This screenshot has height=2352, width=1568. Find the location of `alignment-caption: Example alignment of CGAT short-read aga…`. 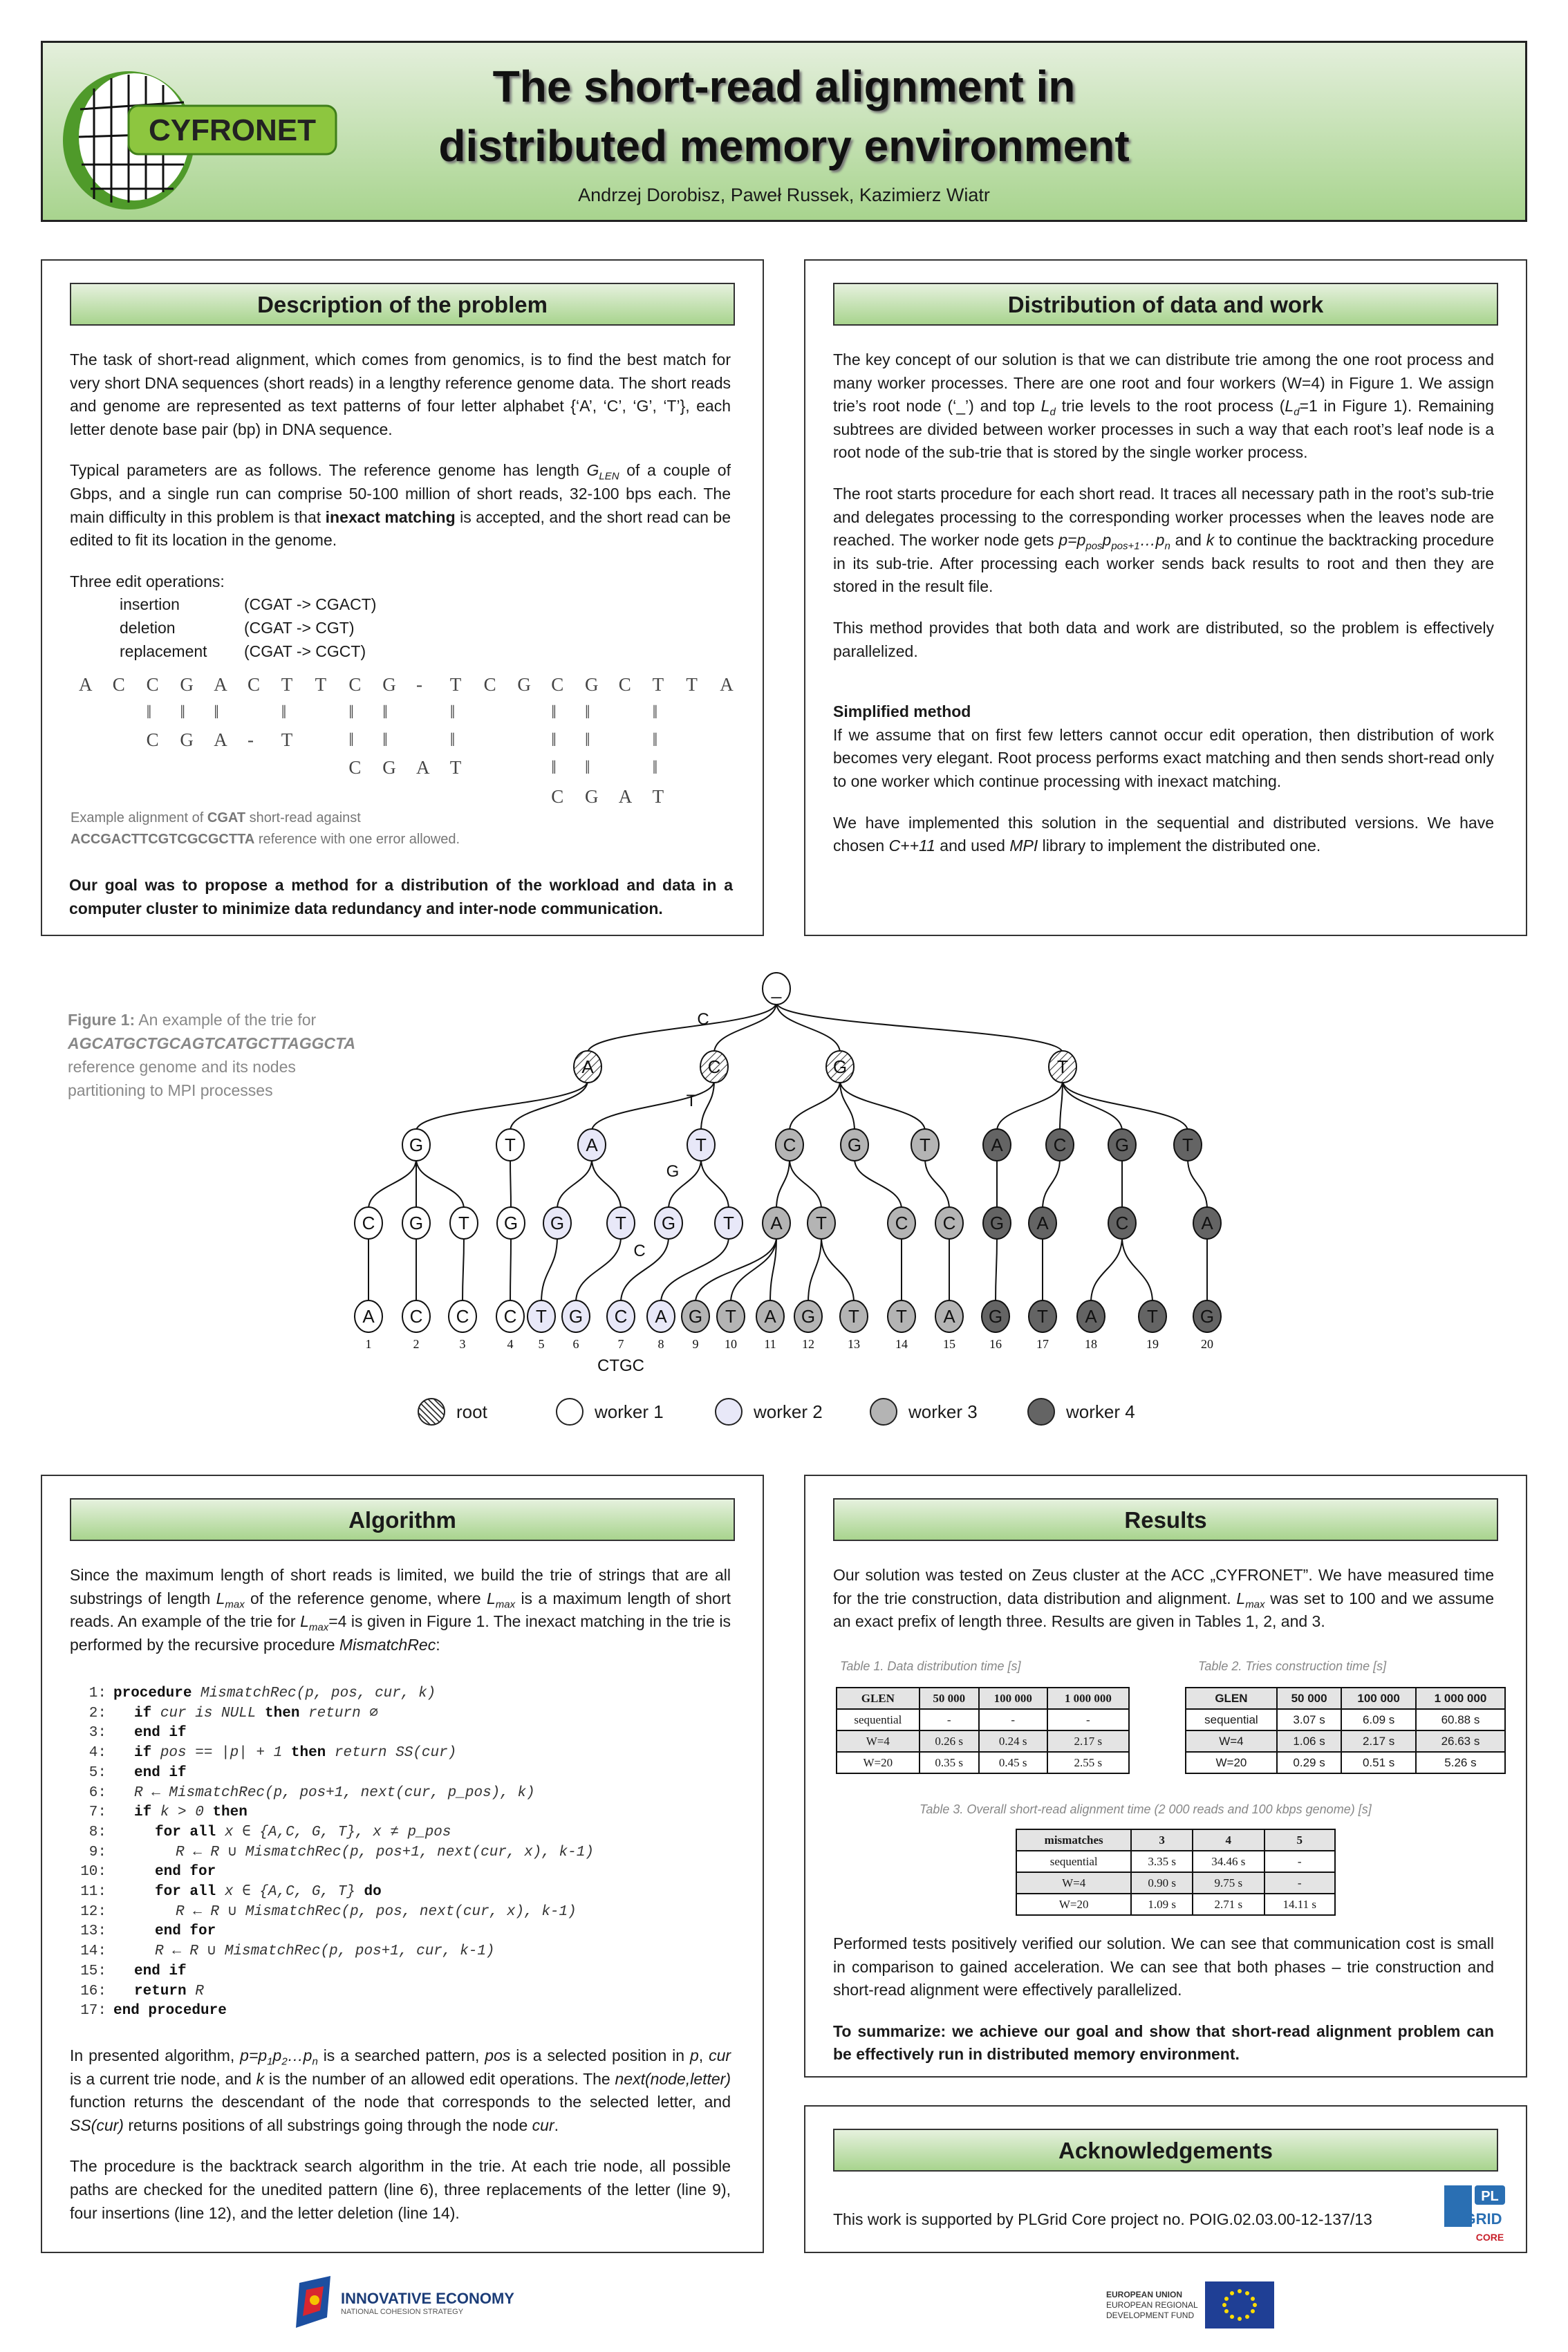

alignment-caption: Example alignment of CGAT short-read aga… is located at coordinates (265, 829).